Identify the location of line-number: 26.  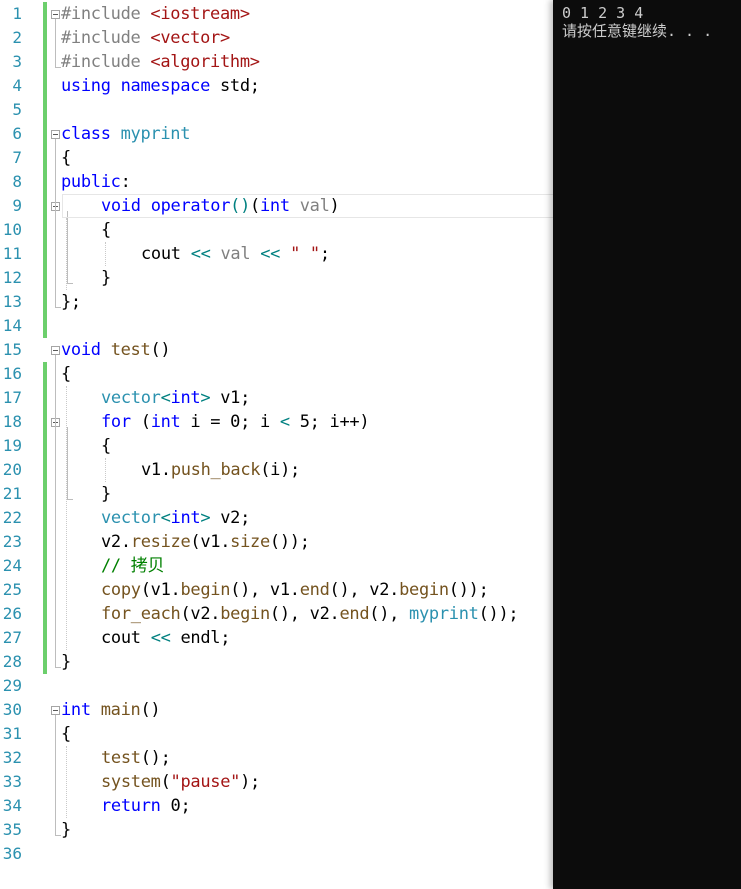
(12, 613).